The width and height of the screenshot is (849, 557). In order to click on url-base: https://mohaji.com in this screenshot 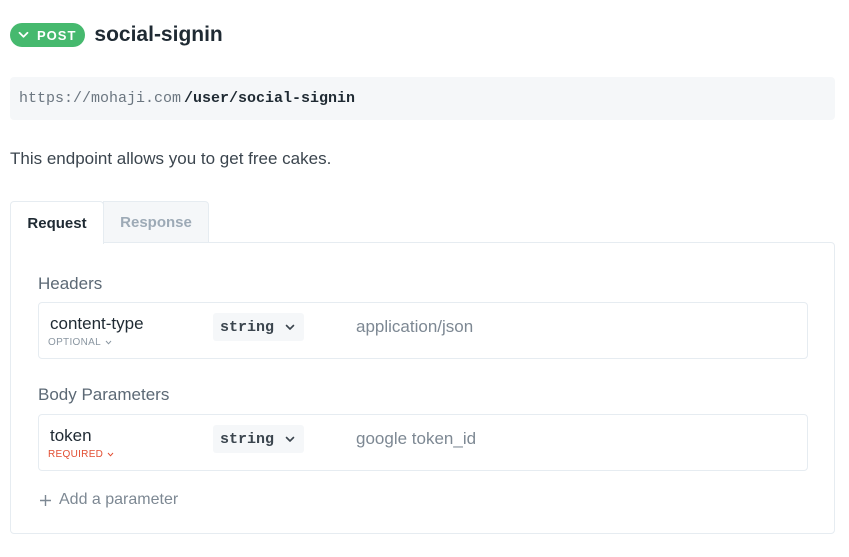, I will do `click(100, 98)`.